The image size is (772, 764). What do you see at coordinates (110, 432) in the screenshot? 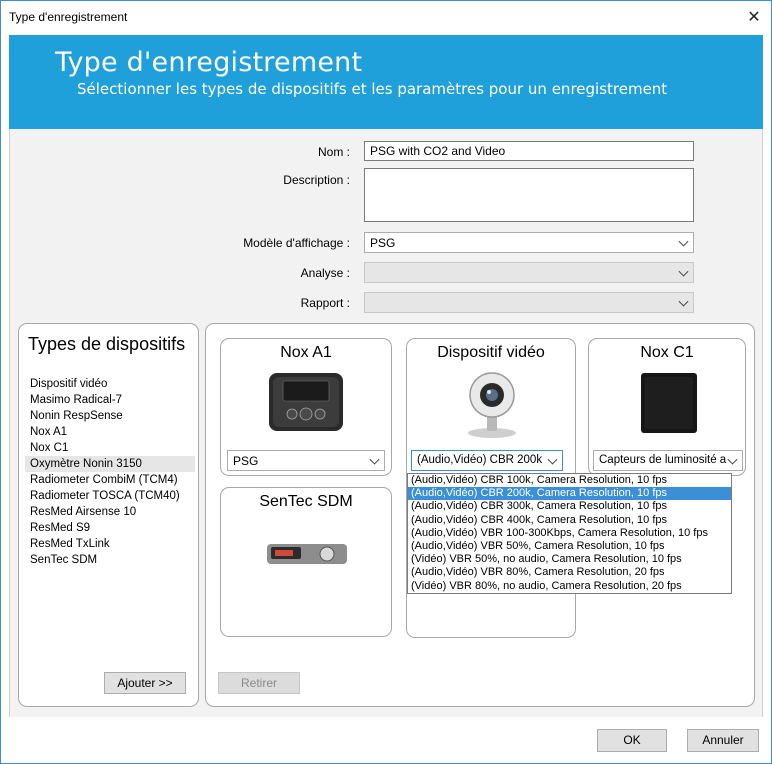
I see `list-item: Nox A1` at bounding box center [110, 432].